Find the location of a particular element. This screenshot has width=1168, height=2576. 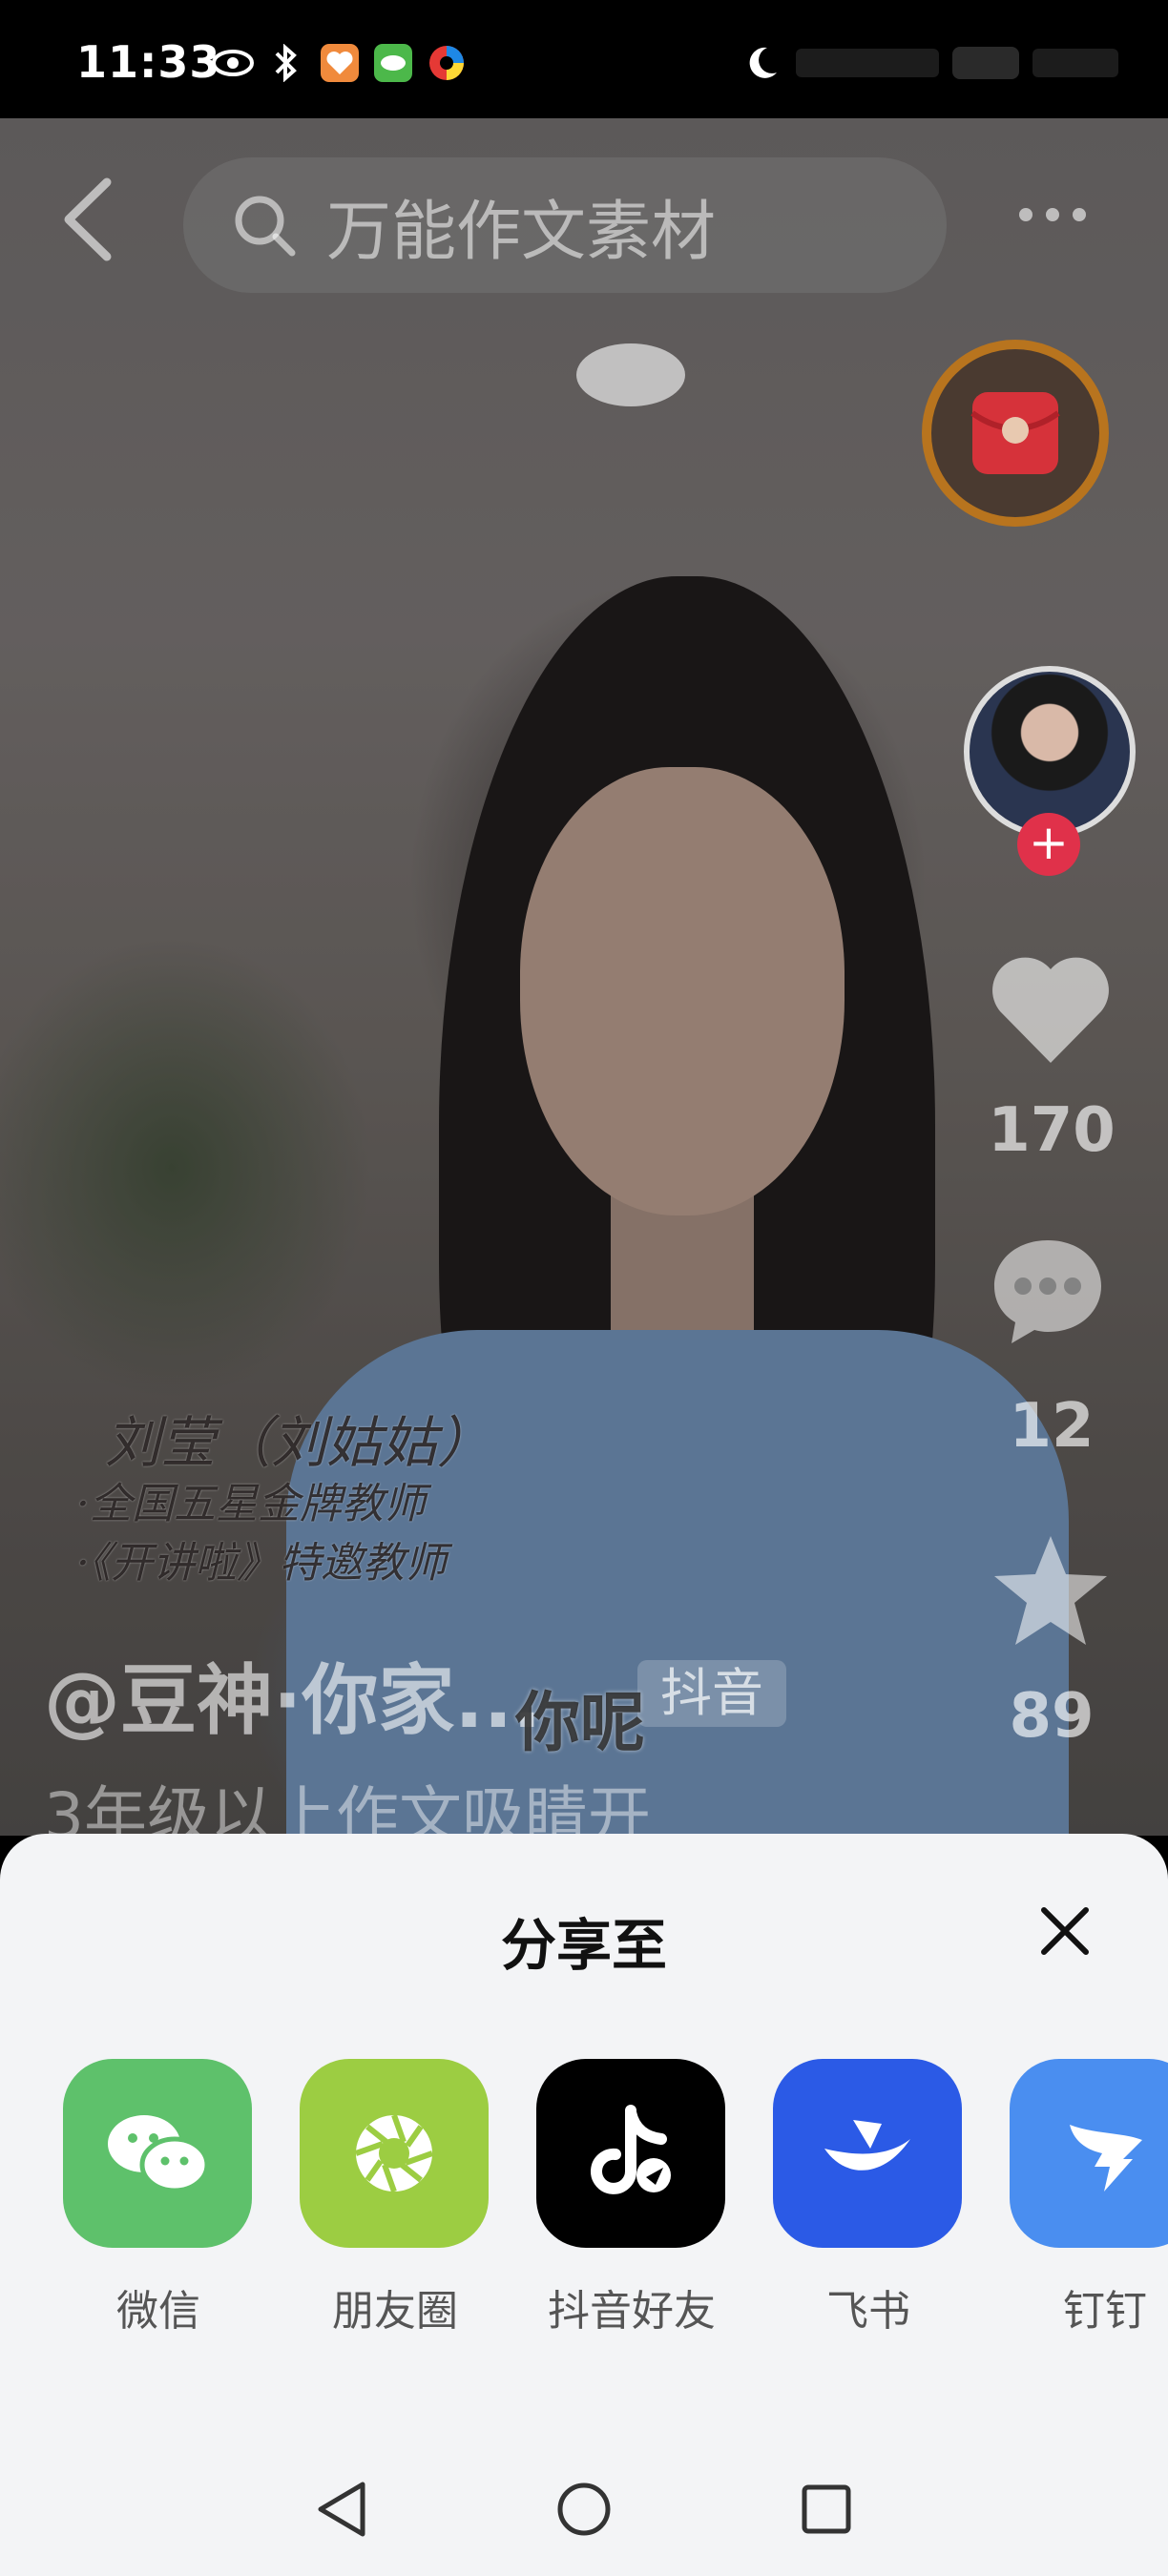

red-packet-button is located at coordinates (1015, 433).